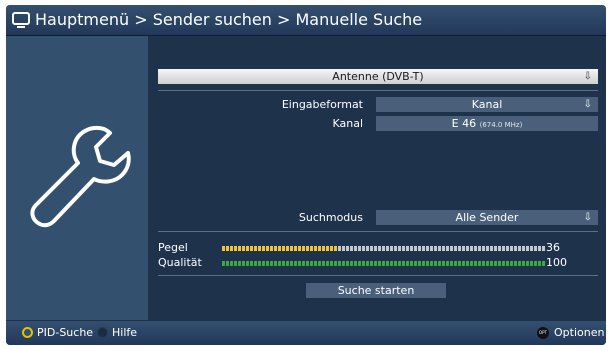 This screenshot has width=613, height=350. What do you see at coordinates (556, 262) in the screenshot?
I see `quality-value: 100` at bounding box center [556, 262].